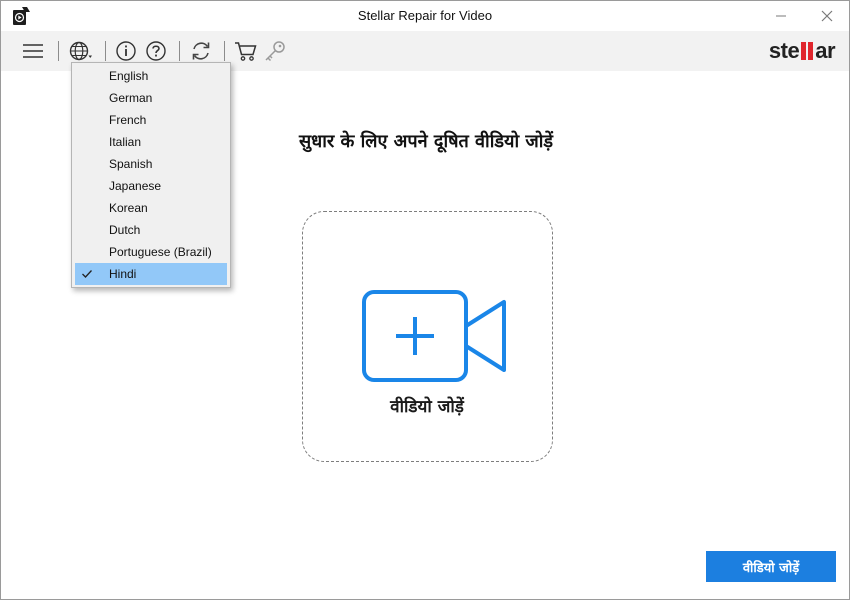 The height and width of the screenshot is (600, 850). What do you see at coordinates (825, 50) in the screenshot?
I see `brand-text-right: ar` at bounding box center [825, 50].